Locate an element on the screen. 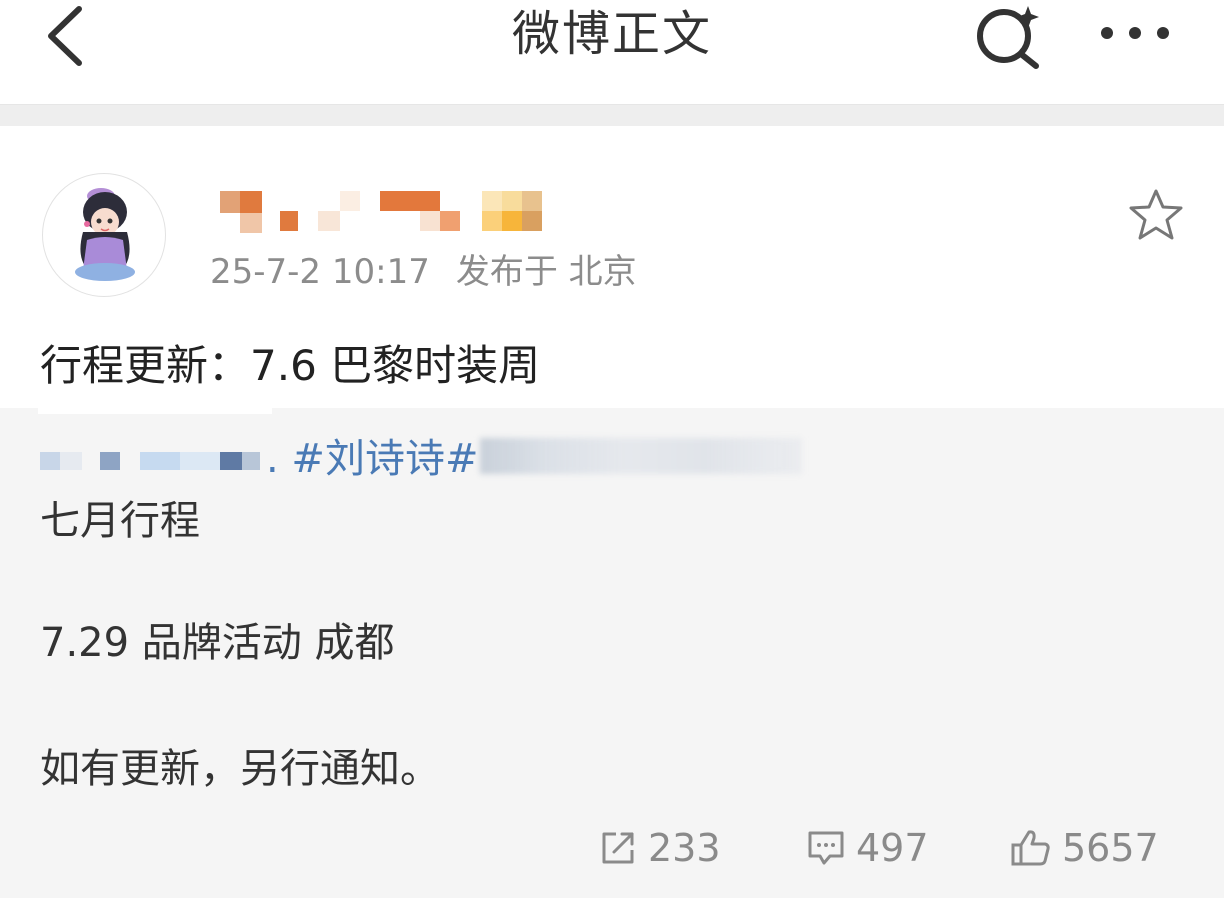 The width and height of the screenshot is (1224, 898). like-count: 5657 is located at coordinates (1110, 848).